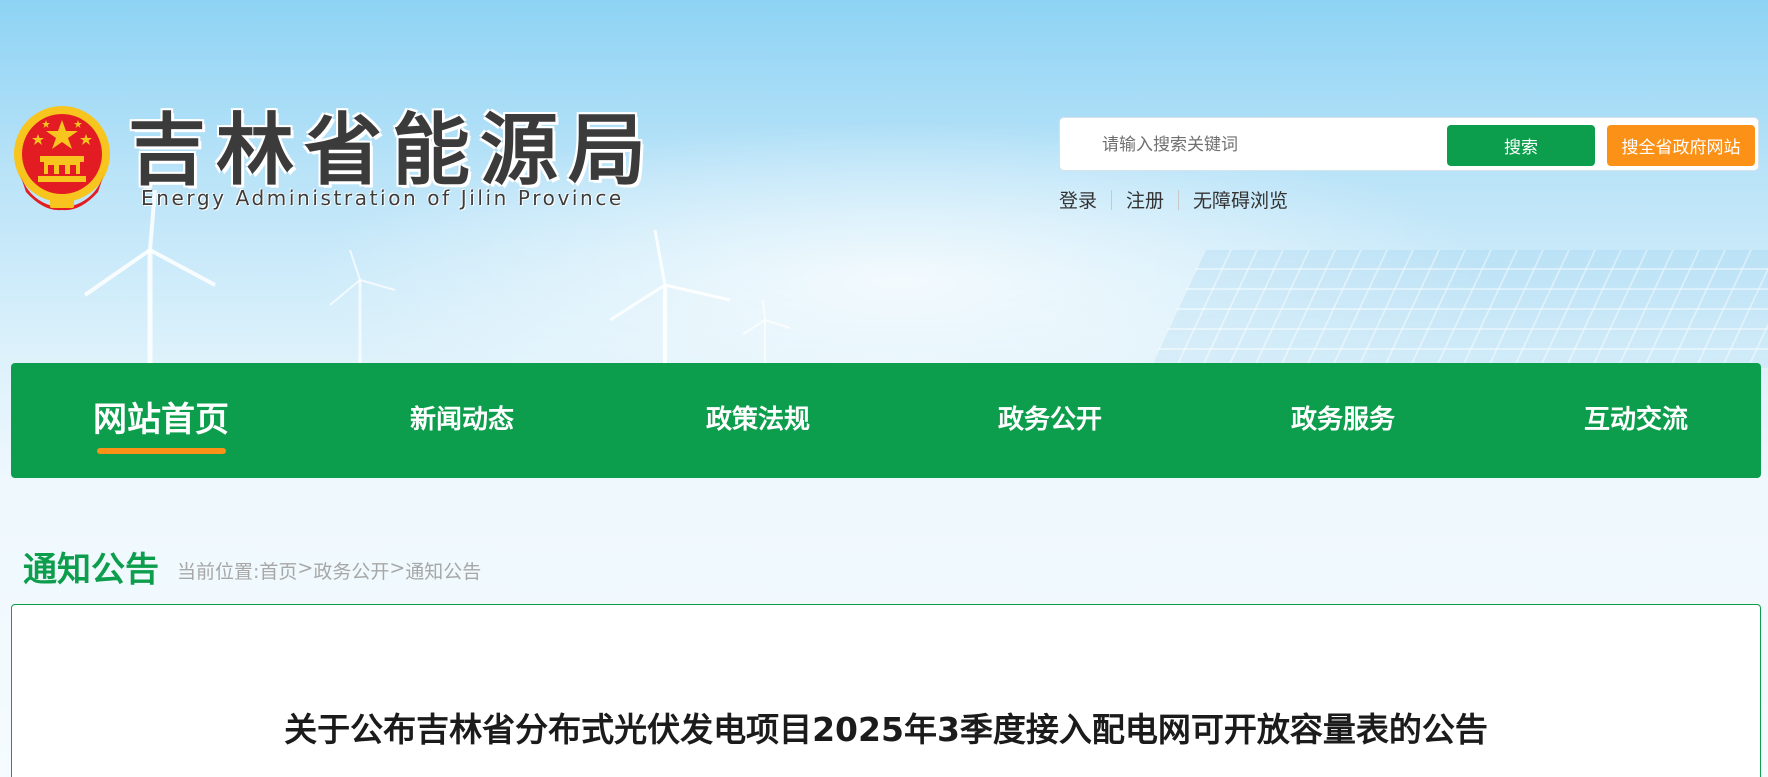 The width and height of the screenshot is (1768, 777). What do you see at coordinates (886, 729) in the screenshot?
I see `article-title: 关于公布吉林省分布式光伏发电项目2025年3季度接入配电网可开放容量表的公告` at bounding box center [886, 729].